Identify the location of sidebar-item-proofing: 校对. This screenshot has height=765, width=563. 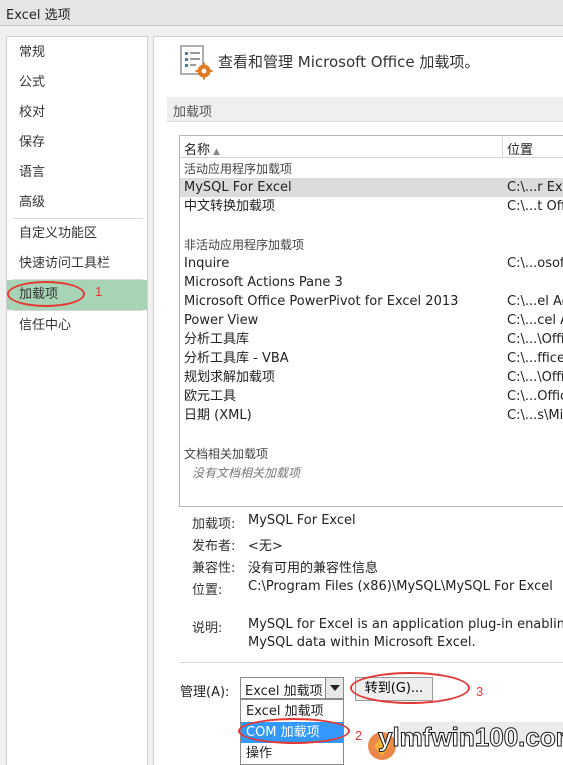
(77, 113).